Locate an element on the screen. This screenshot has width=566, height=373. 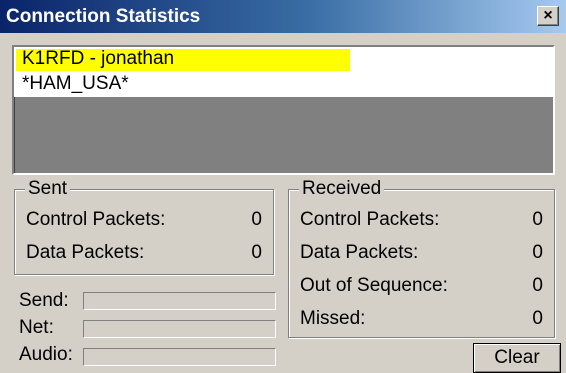
audio-meter is located at coordinates (179, 357).